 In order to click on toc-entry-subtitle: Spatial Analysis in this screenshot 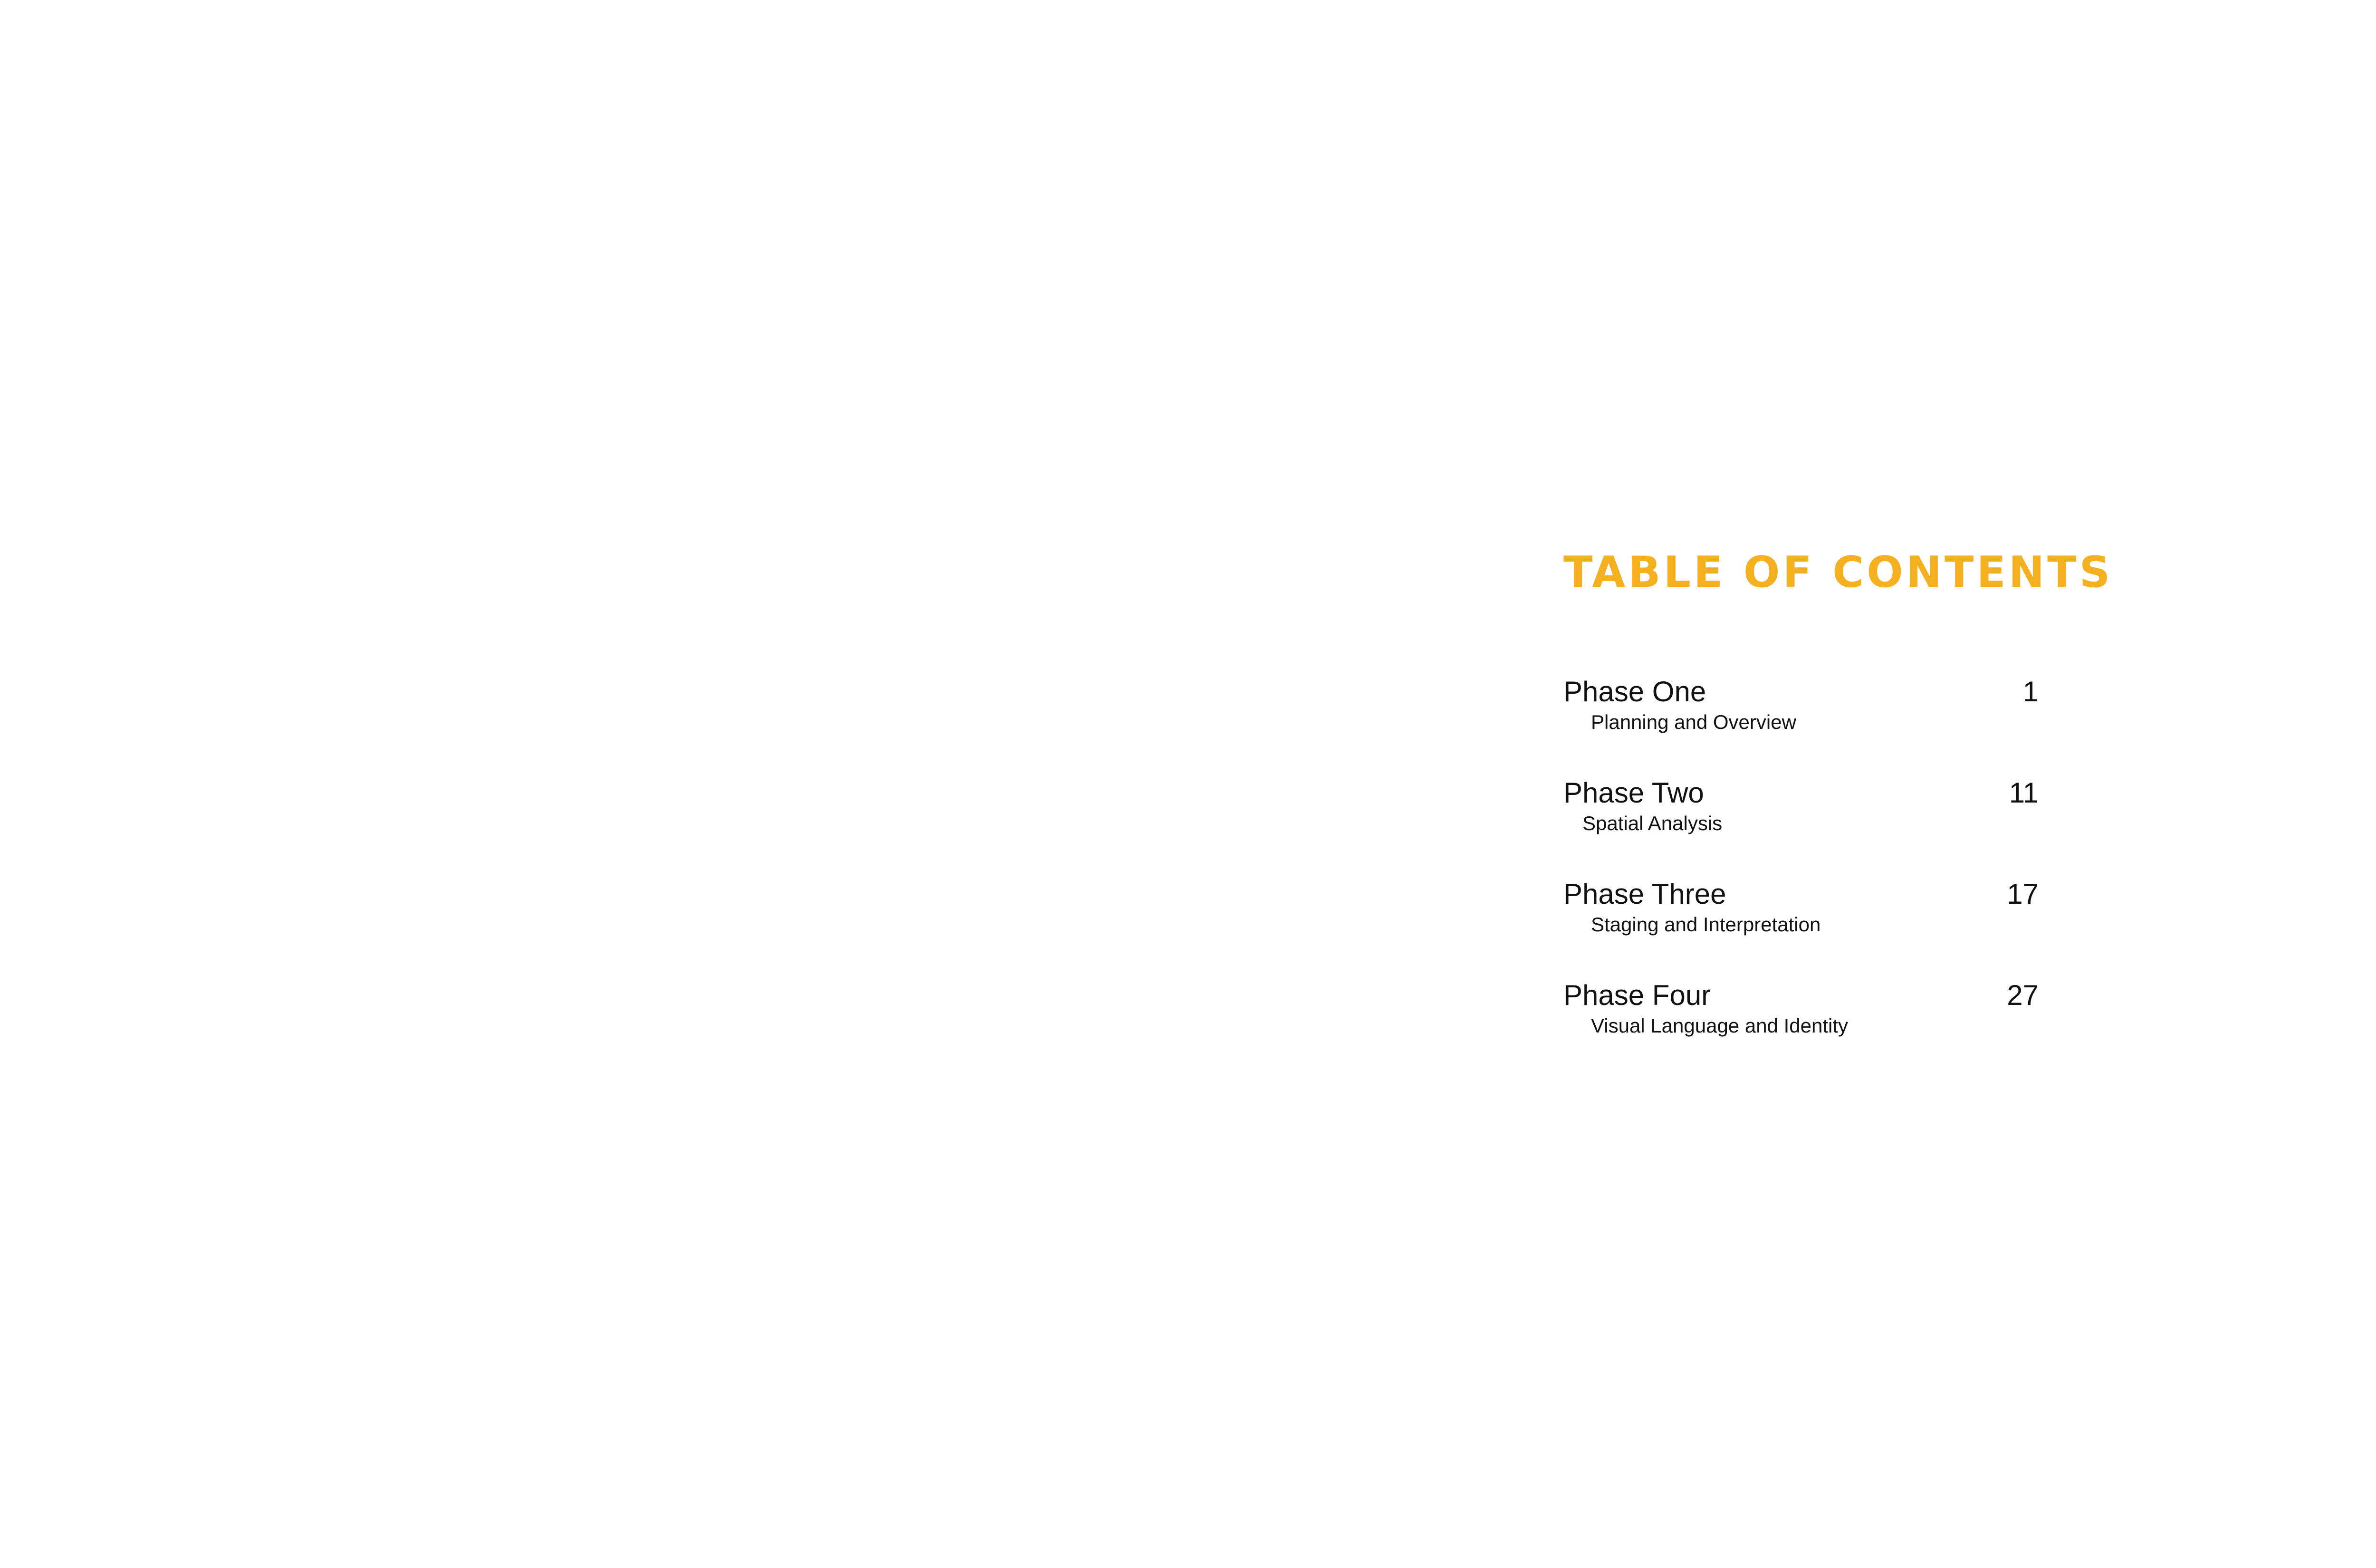, I will do `click(1652, 823)`.